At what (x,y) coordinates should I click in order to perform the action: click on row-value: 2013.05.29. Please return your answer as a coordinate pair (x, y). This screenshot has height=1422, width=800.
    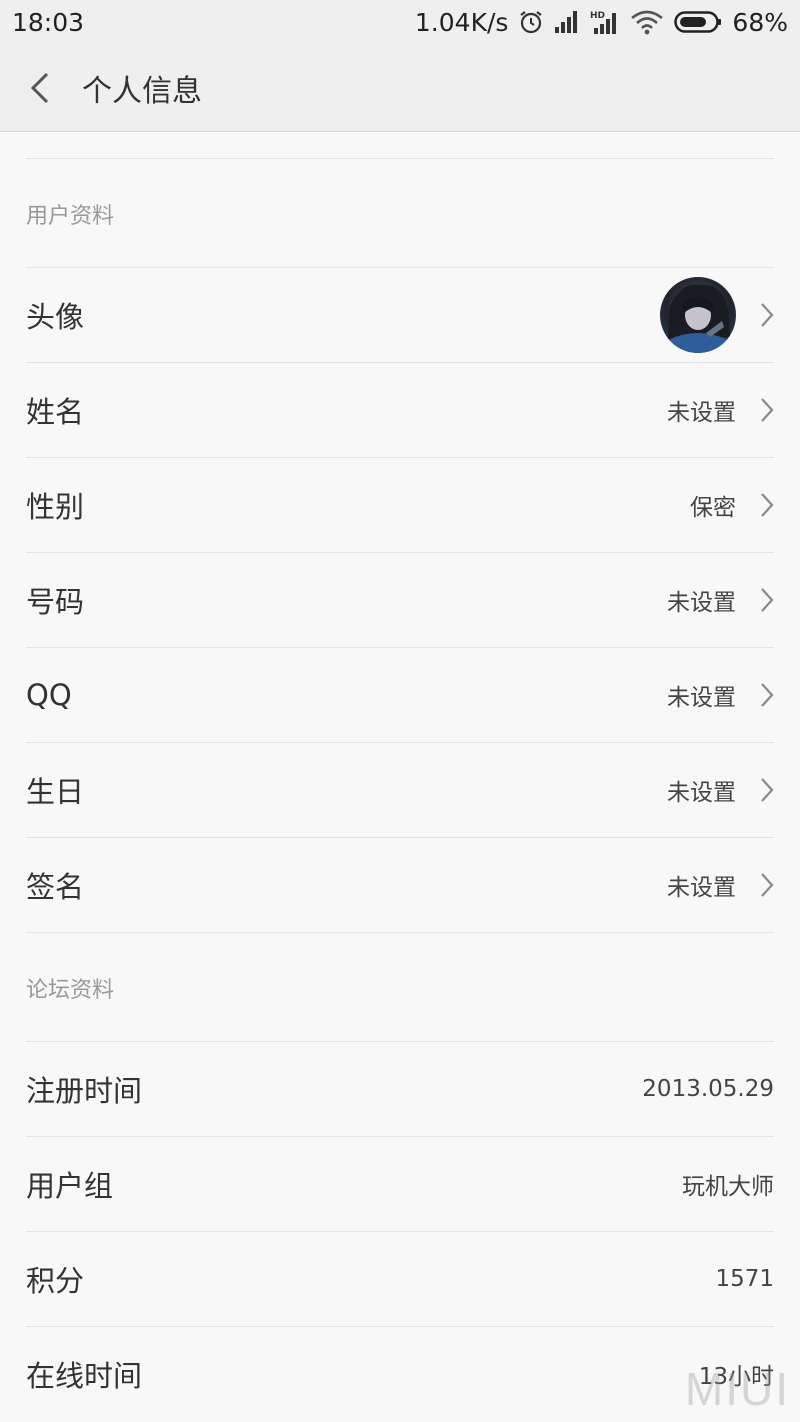
    Looking at the image, I should click on (708, 1089).